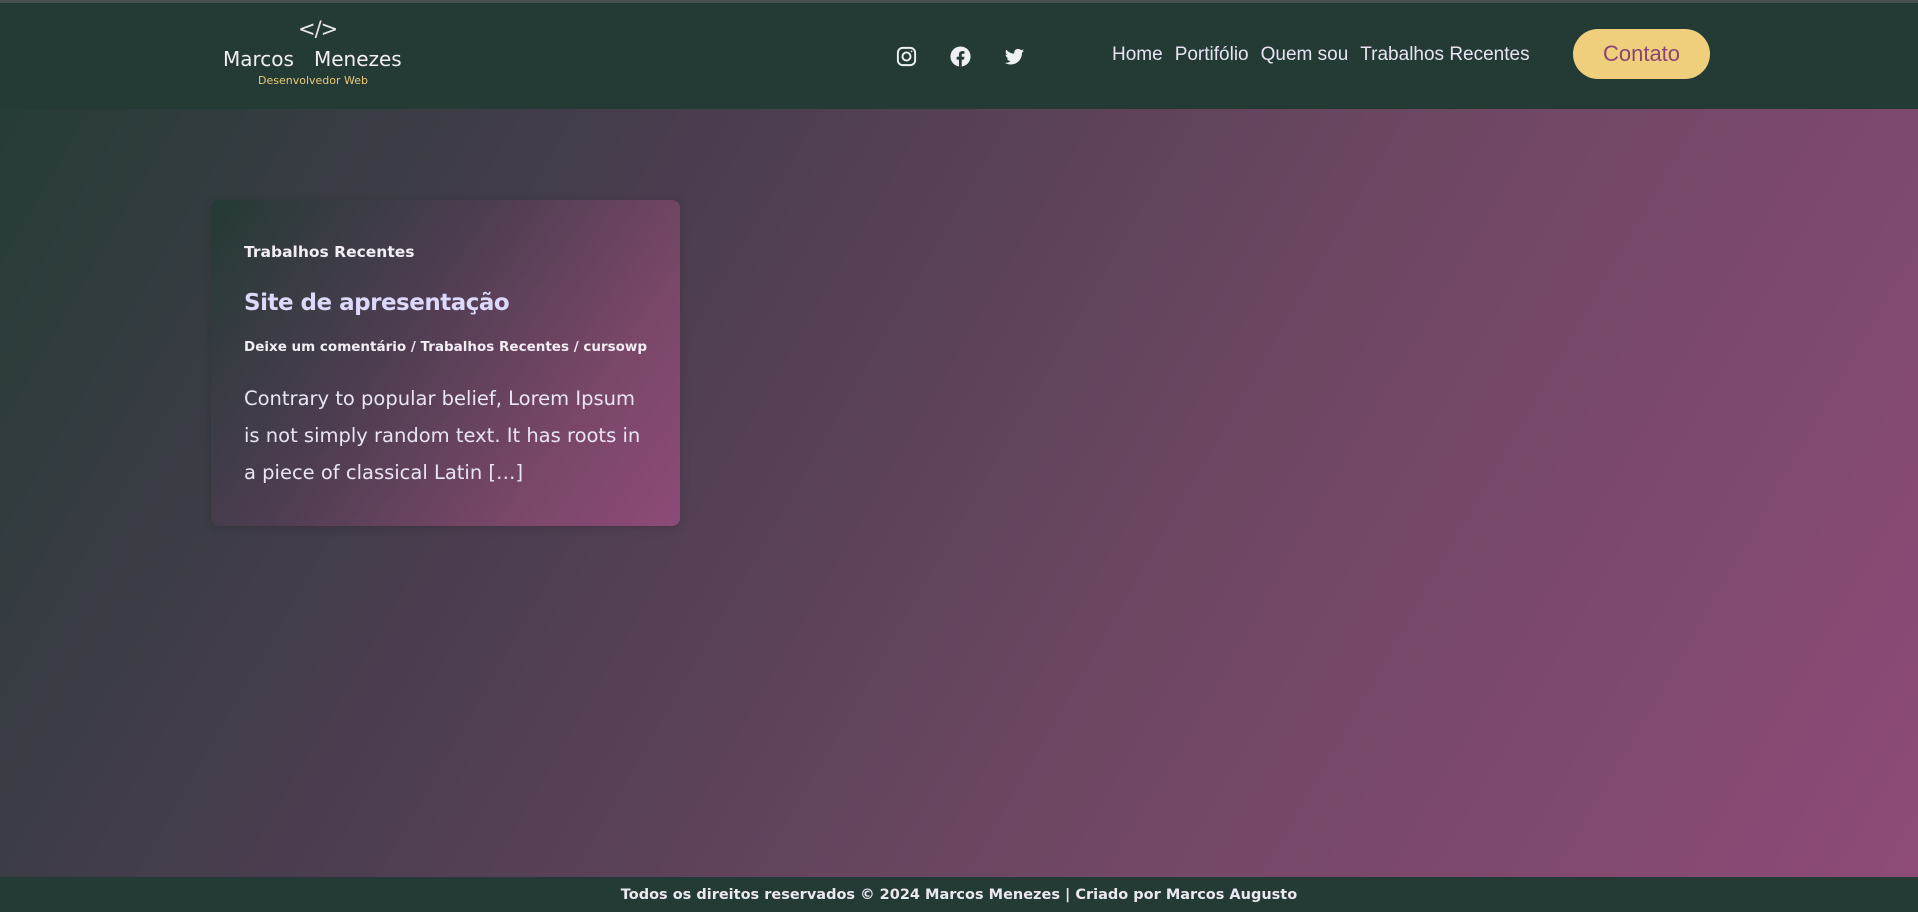 The height and width of the screenshot is (912, 1918). I want to click on post-category: Trabalhos Recentes, so click(329, 252).